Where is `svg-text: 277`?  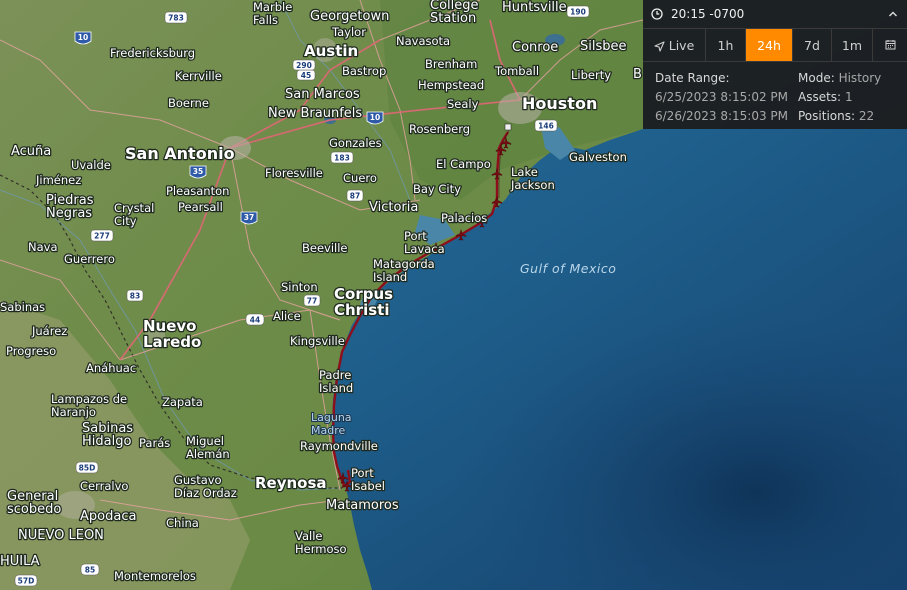 svg-text: 277 is located at coordinates (102, 236).